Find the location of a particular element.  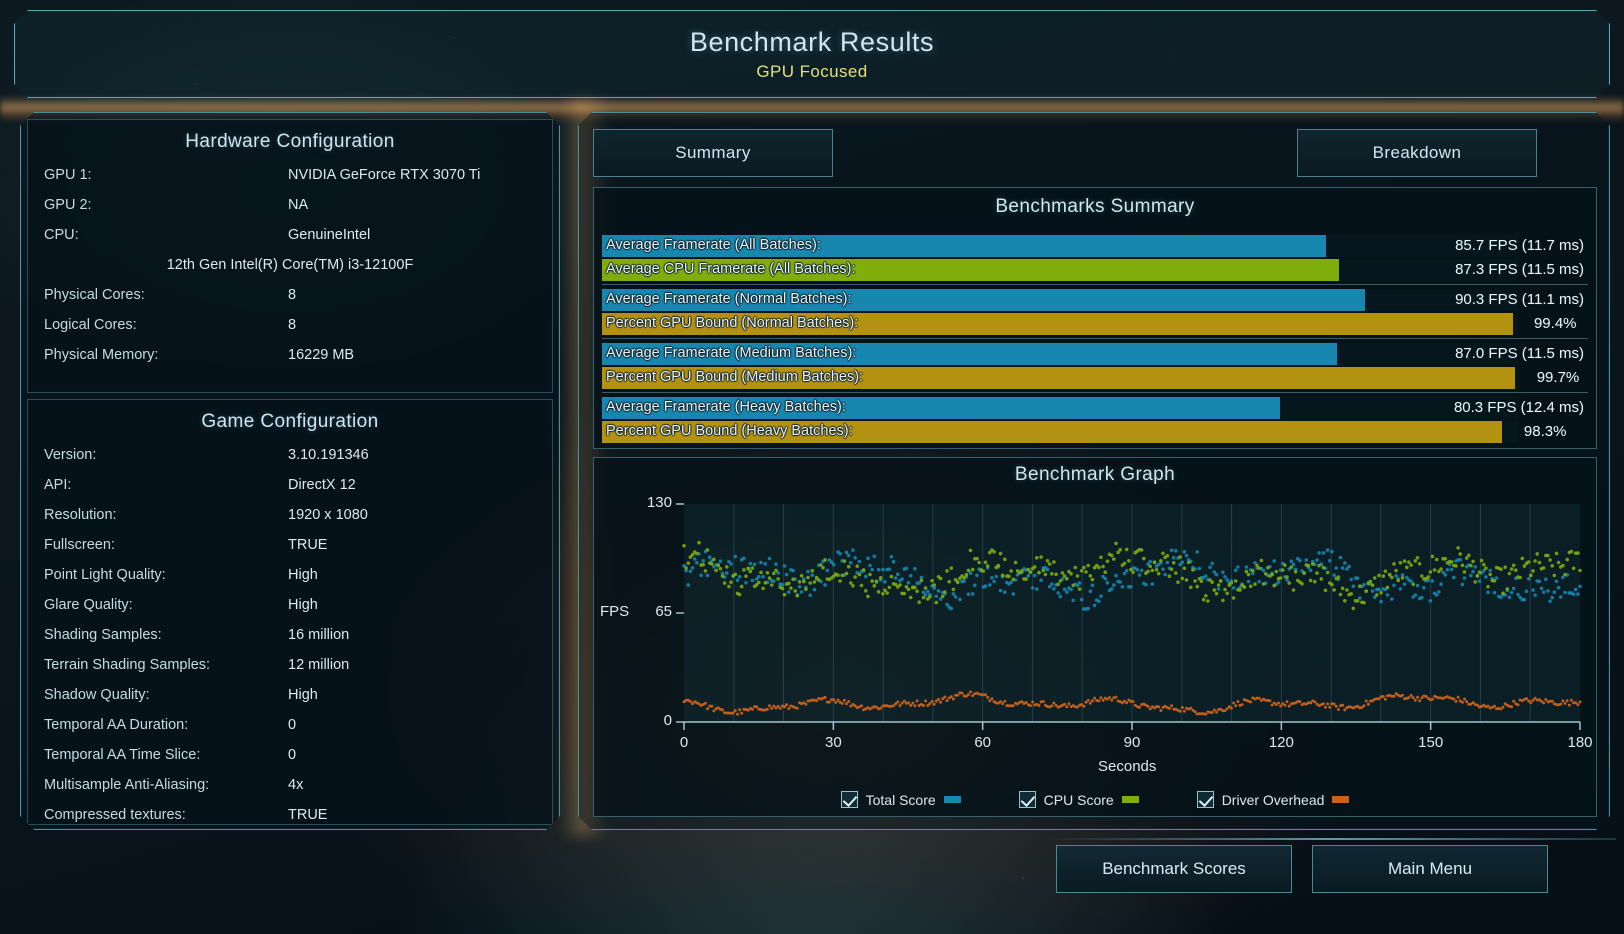

legend-checkbox-total-score is located at coordinates (849, 799).